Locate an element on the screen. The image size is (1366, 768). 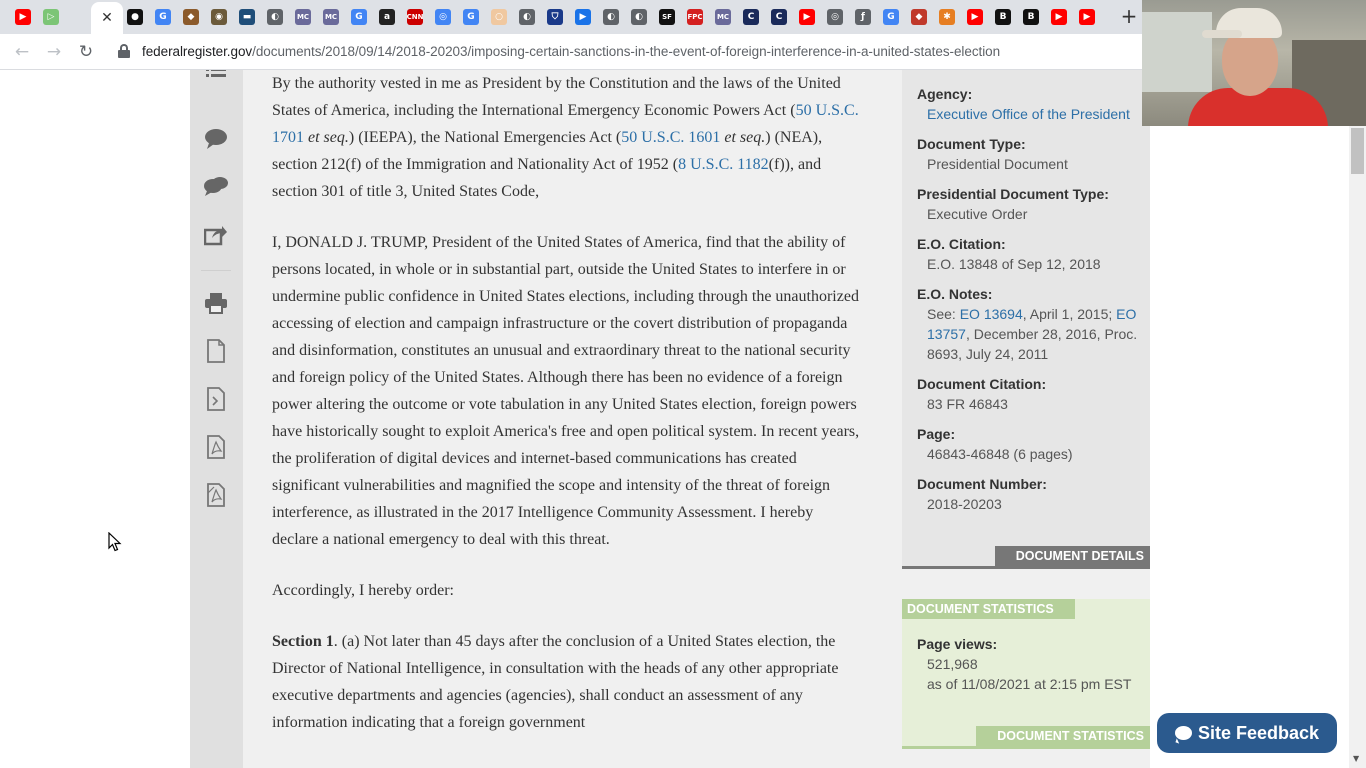
back-button: ← is located at coordinates (22, 52).